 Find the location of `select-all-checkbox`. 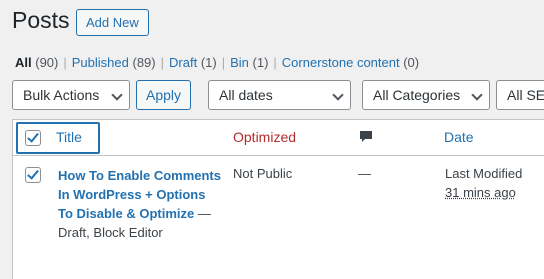

select-all-checkbox is located at coordinates (33, 138).